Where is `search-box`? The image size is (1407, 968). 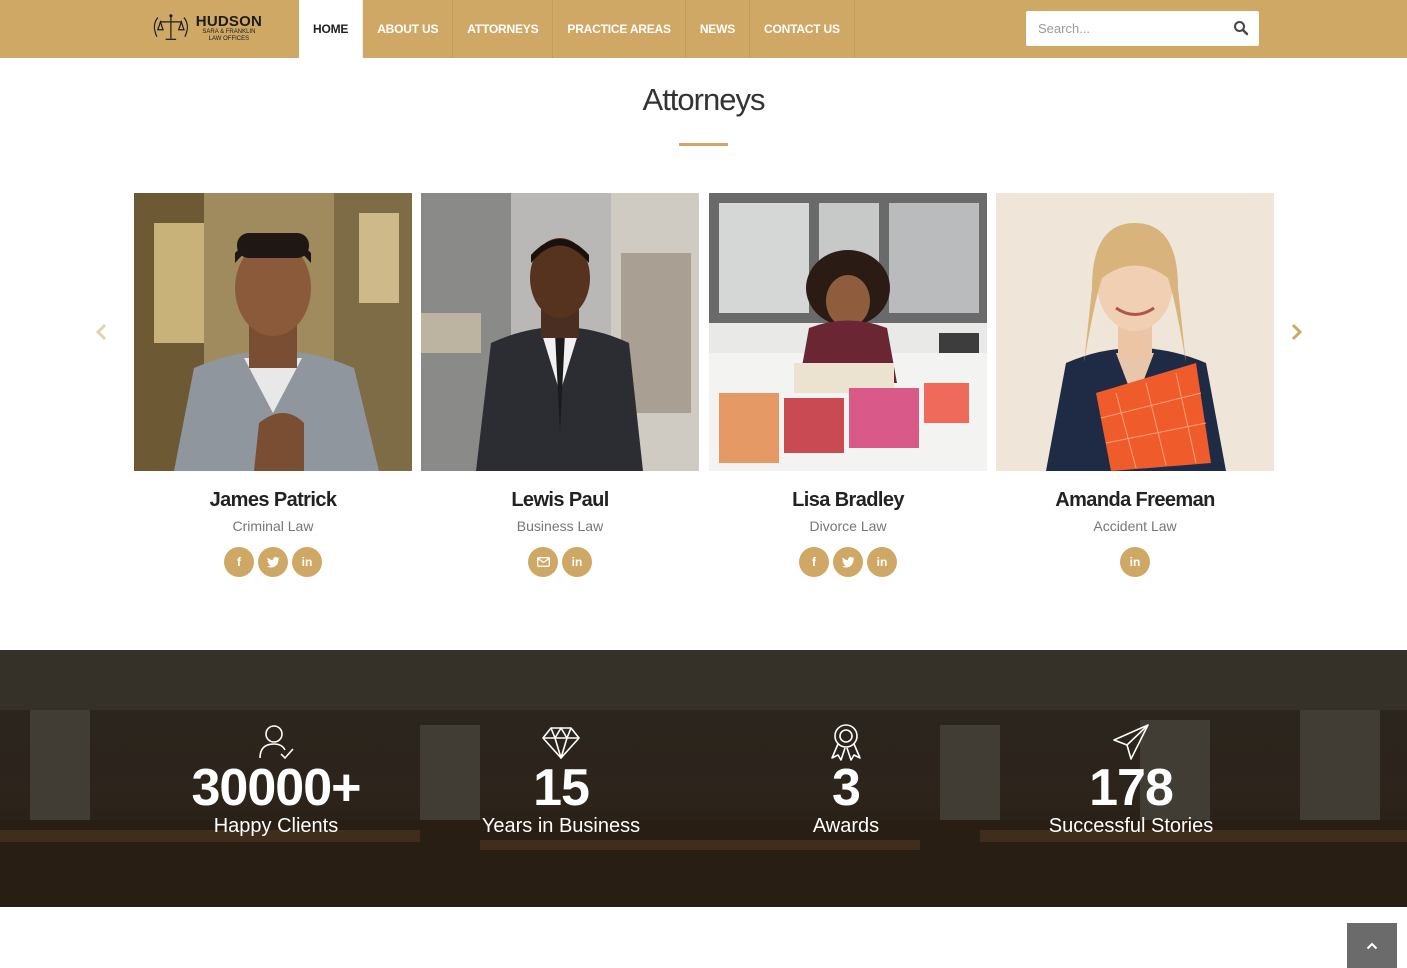
search-box is located at coordinates (1142, 28).